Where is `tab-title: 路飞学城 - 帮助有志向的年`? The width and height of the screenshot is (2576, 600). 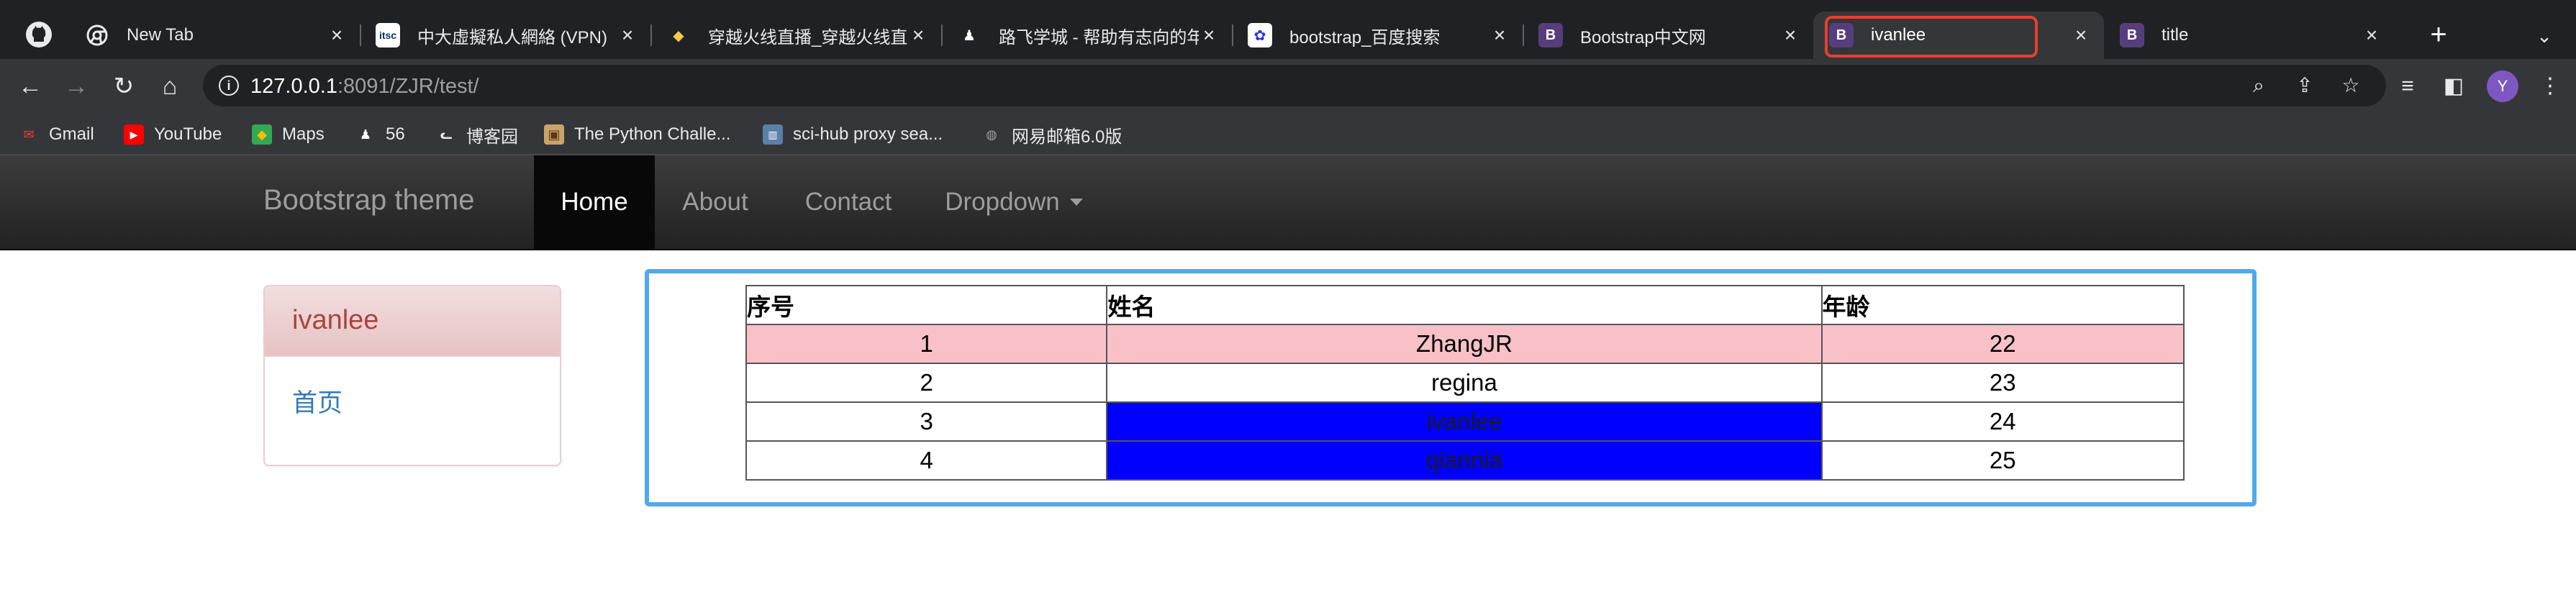
tab-title: 路飞学城 - 帮助有志向的年 is located at coordinates (1099, 37).